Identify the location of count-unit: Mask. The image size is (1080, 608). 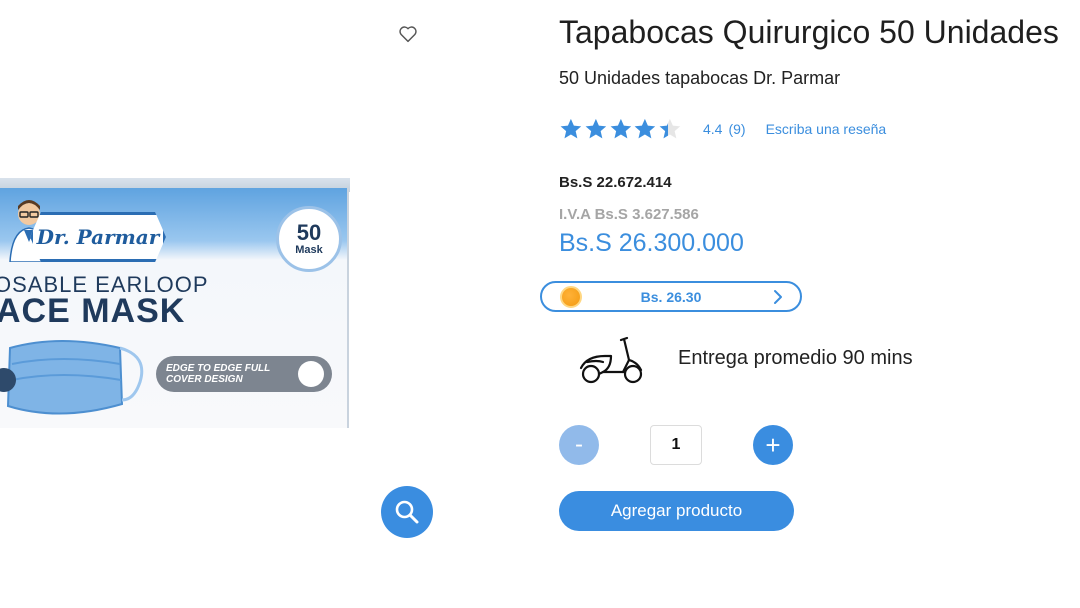
(309, 250).